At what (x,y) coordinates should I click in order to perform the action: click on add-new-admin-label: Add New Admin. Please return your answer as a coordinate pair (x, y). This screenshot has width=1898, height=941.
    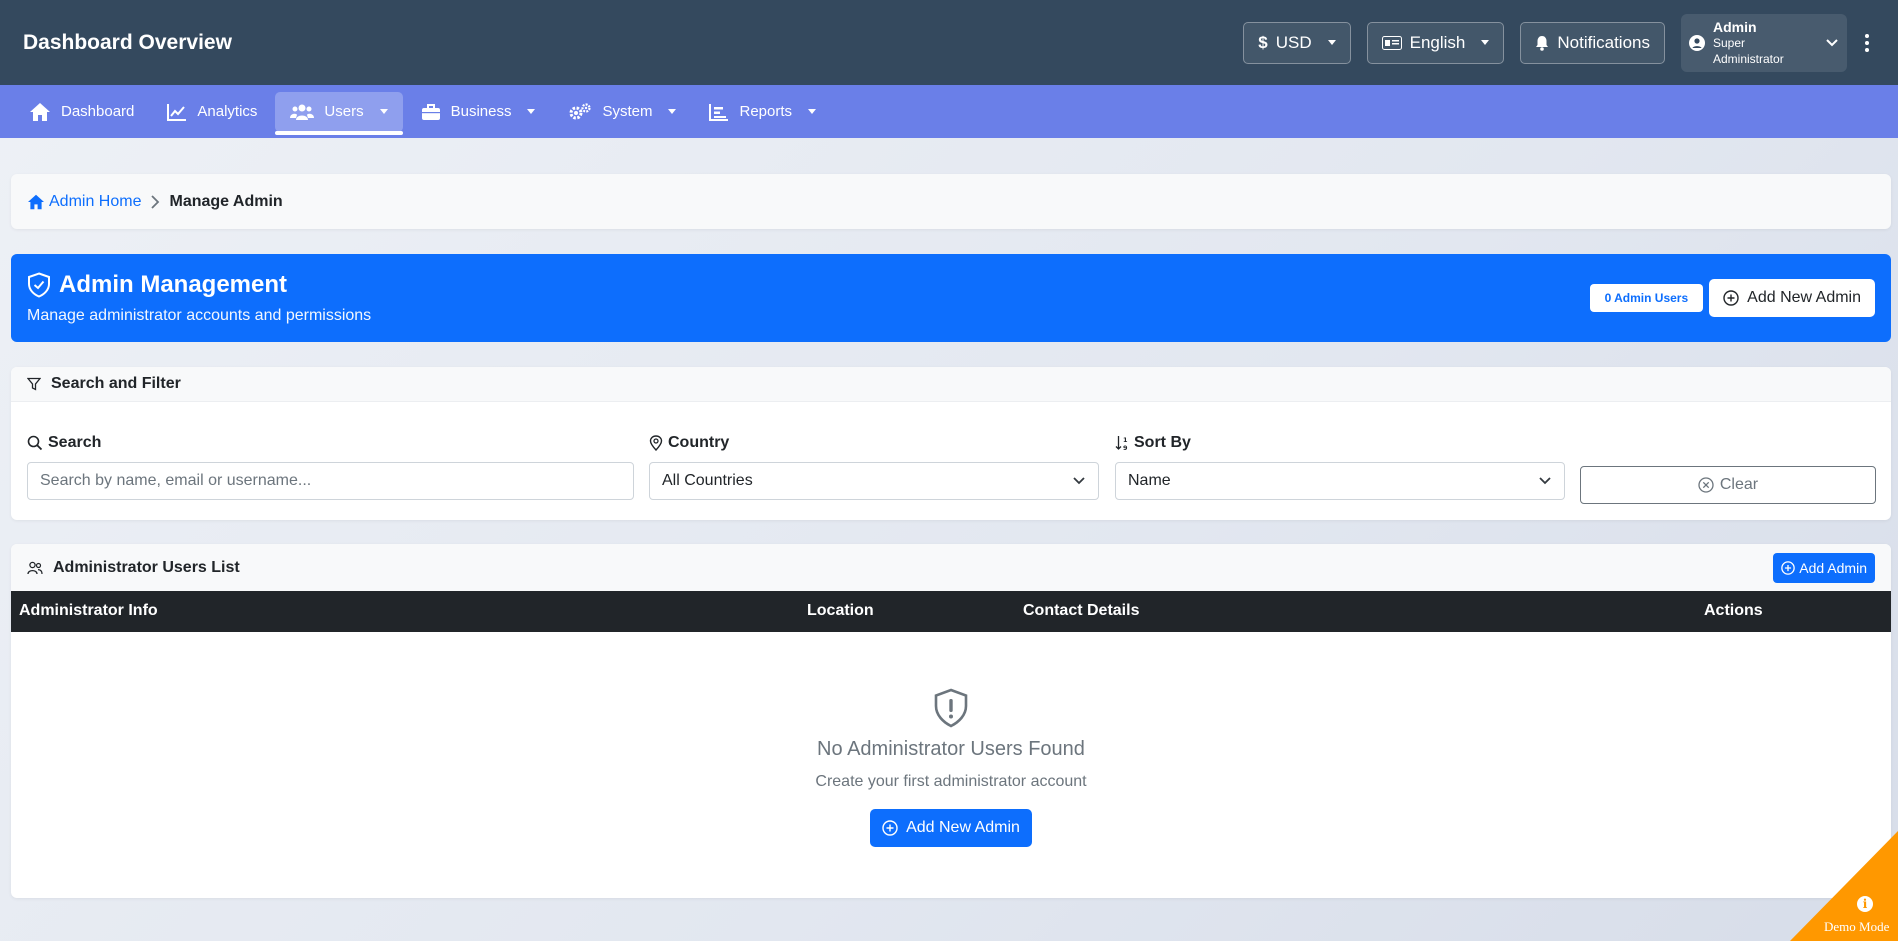
    Looking at the image, I should click on (1804, 297).